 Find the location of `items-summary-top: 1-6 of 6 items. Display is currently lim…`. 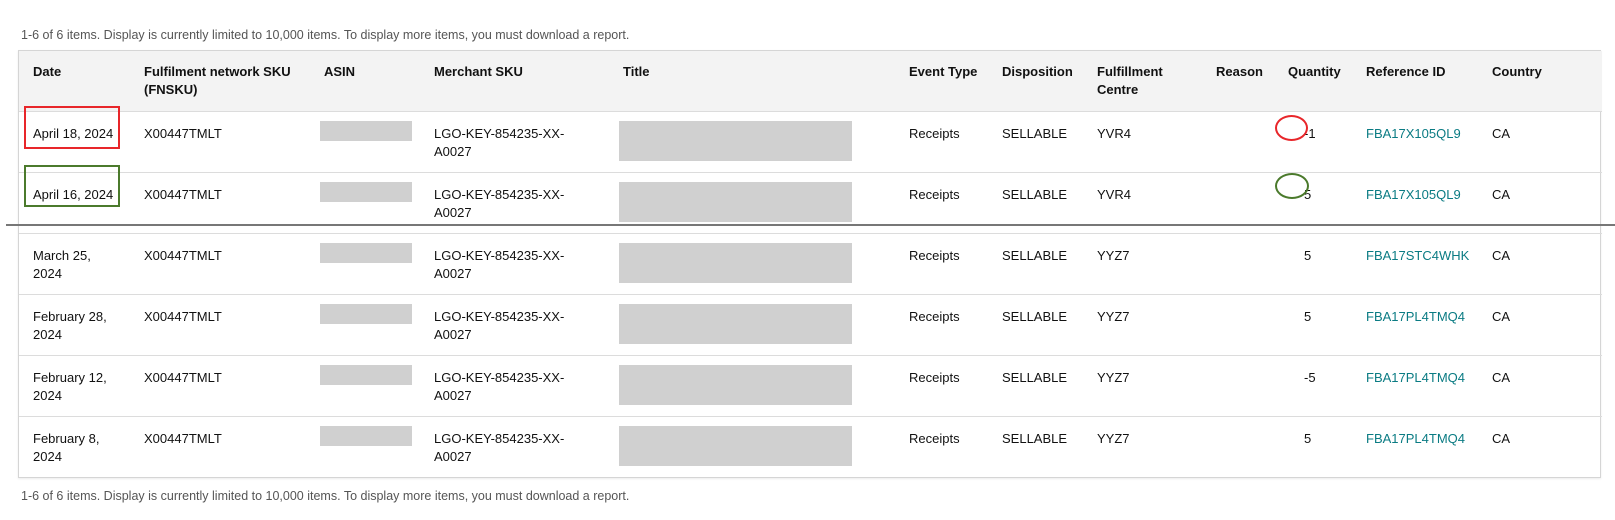

items-summary-top: 1-6 of 6 items. Display is currently lim… is located at coordinates (325, 35).